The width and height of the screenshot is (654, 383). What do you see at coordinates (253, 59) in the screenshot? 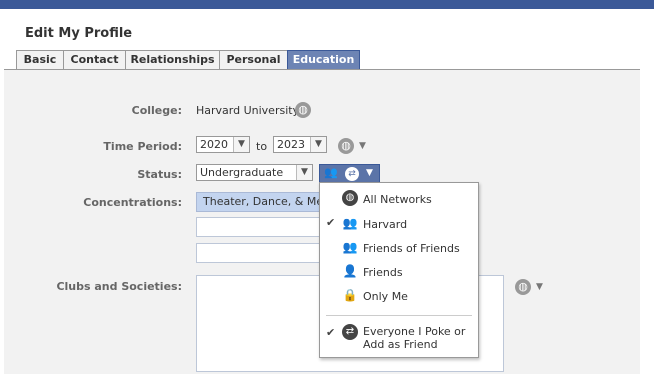
I see `tab-personal: Personal` at bounding box center [253, 59].